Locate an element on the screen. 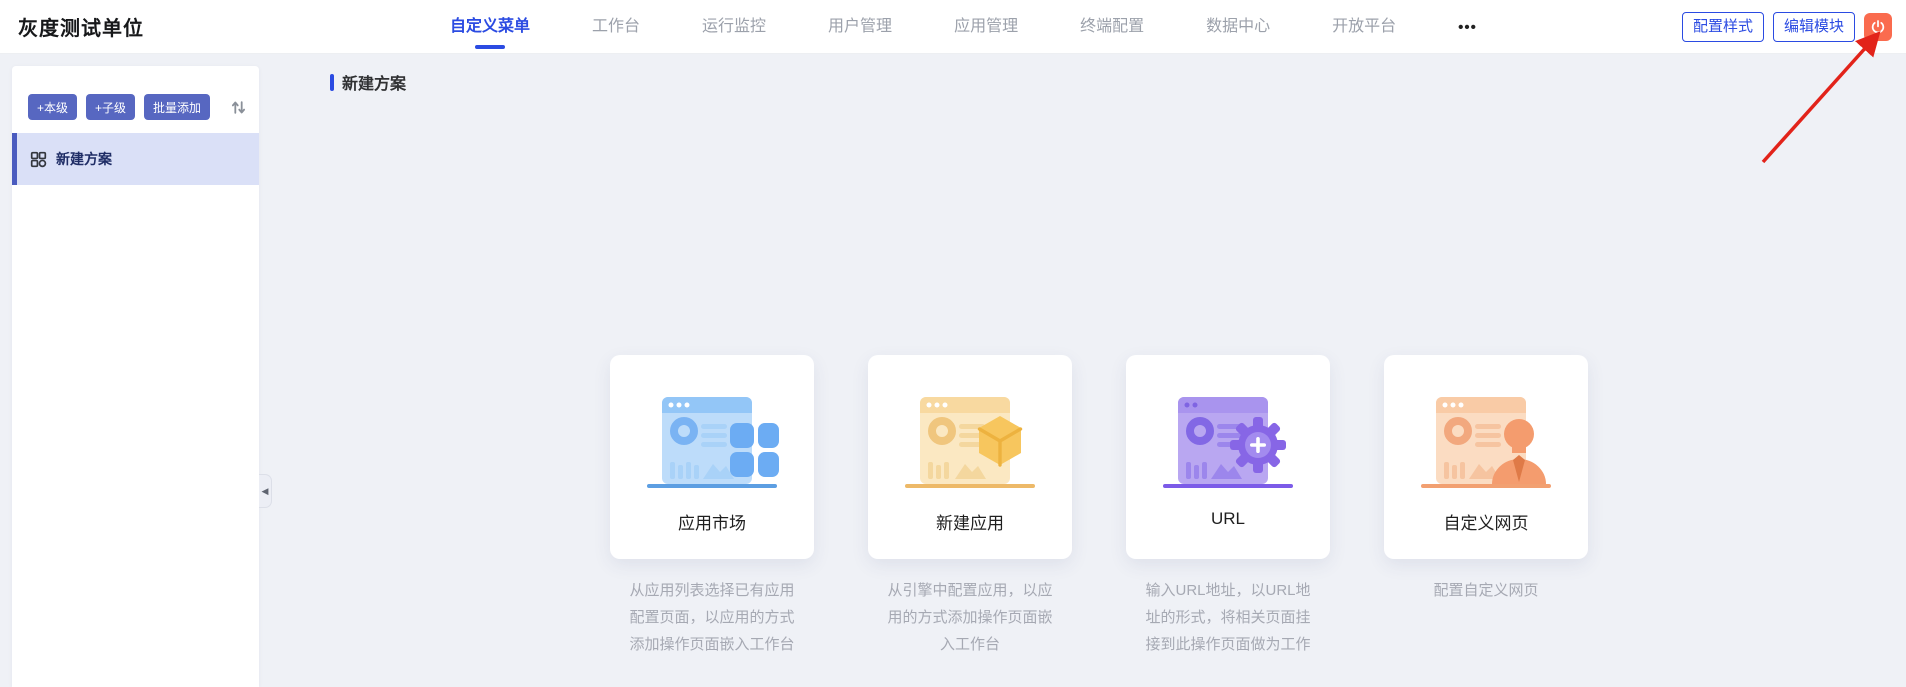 This screenshot has width=1906, height=687. card-description: 输入URL地址，以URL地址的形式，将相关页面挂接到此操作页面做为工作 is located at coordinates (1228, 617).